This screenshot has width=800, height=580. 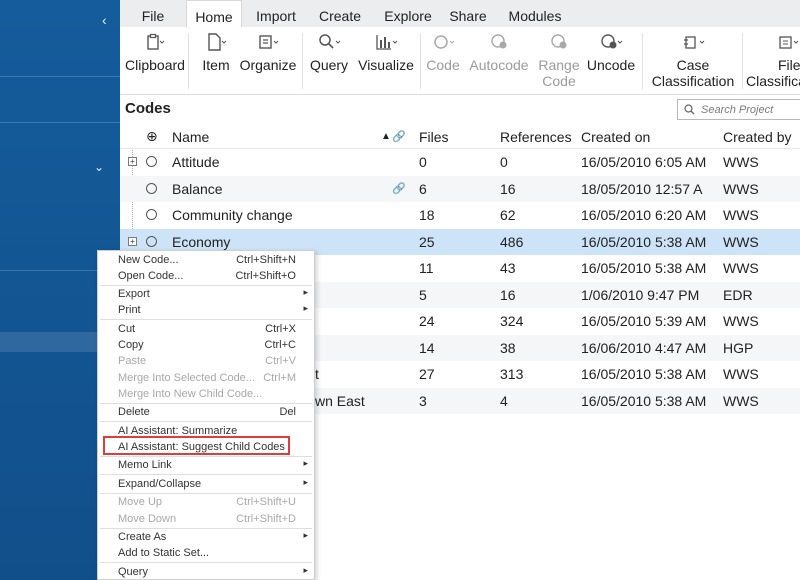 What do you see at coordinates (499, 61) in the screenshot?
I see `autocode-button: Autocode` at bounding box center [499, 61].